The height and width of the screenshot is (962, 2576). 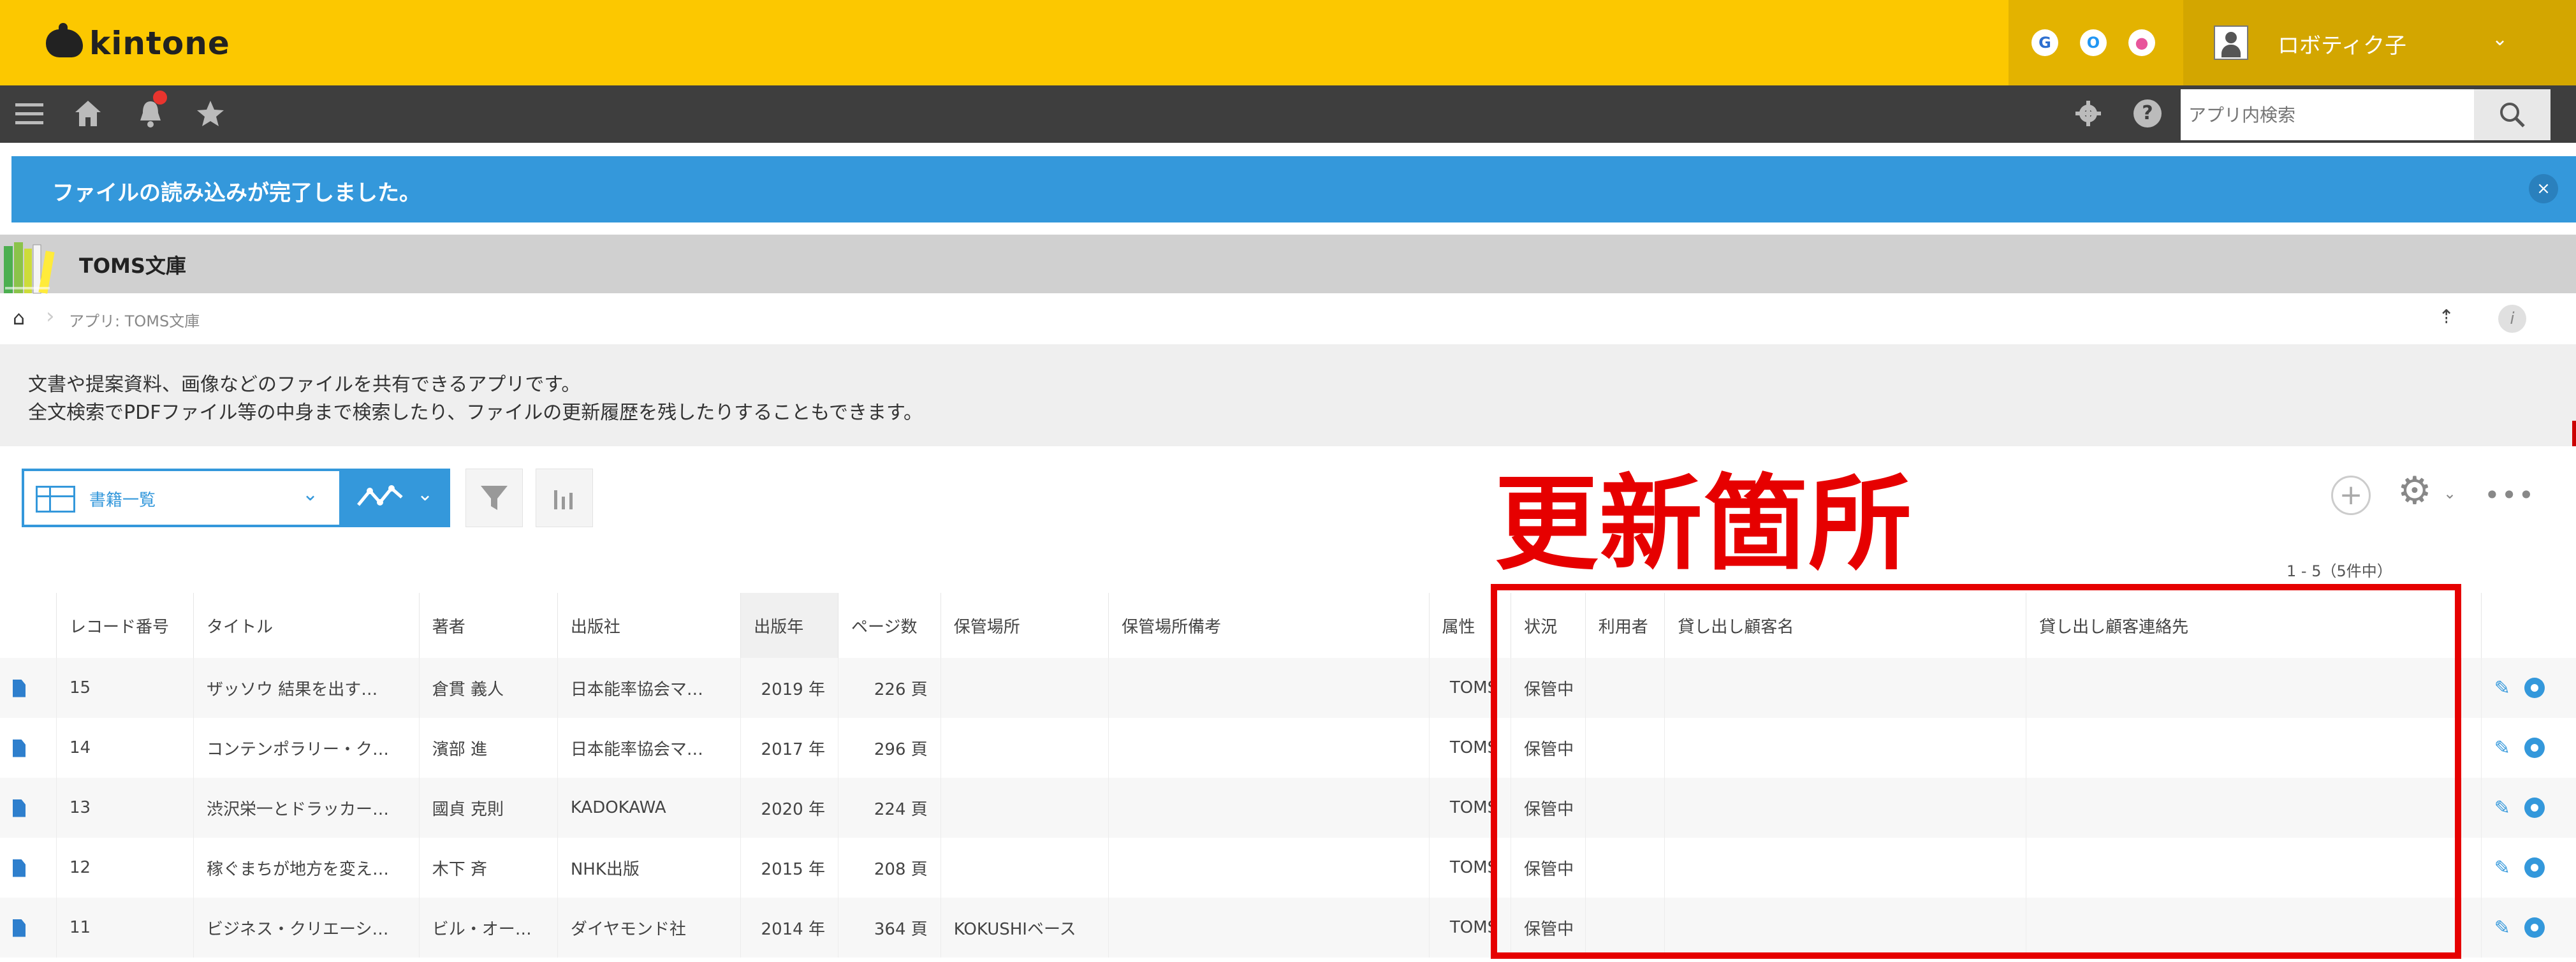 What do you see at coordinates (889, 625) in the screenshot?
I see `col-header-pages: ページ数` at bounding box center [889, 625].